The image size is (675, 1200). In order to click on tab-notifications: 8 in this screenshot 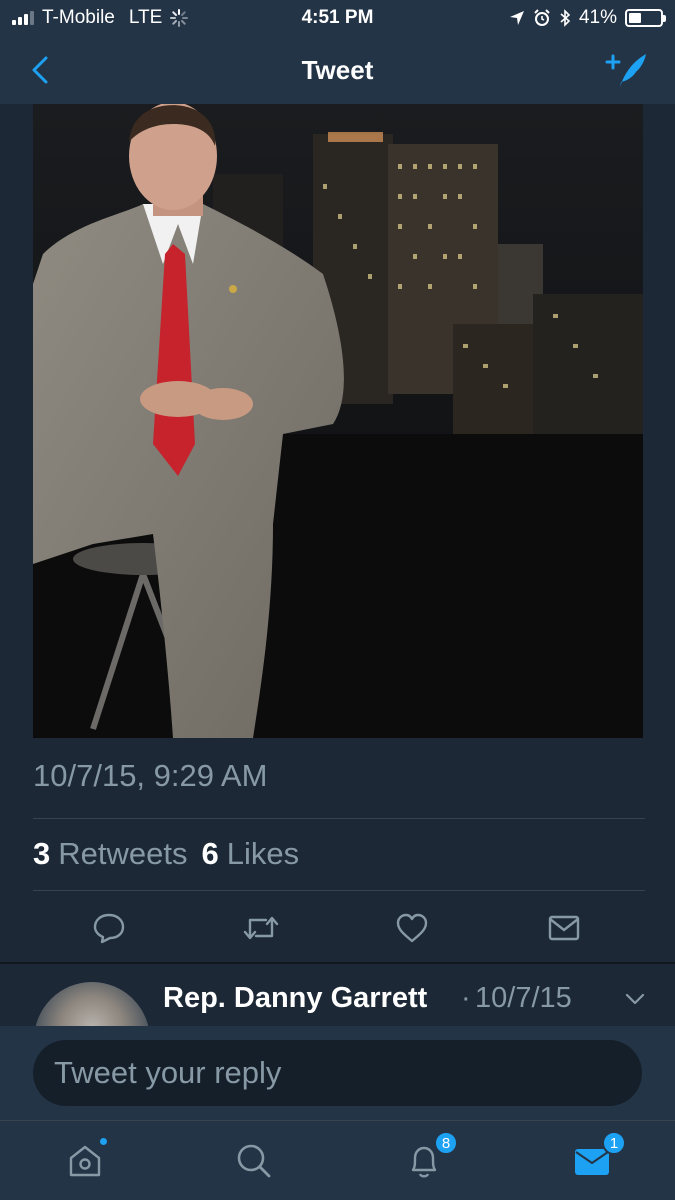, I will do `click(429, 1158)`.